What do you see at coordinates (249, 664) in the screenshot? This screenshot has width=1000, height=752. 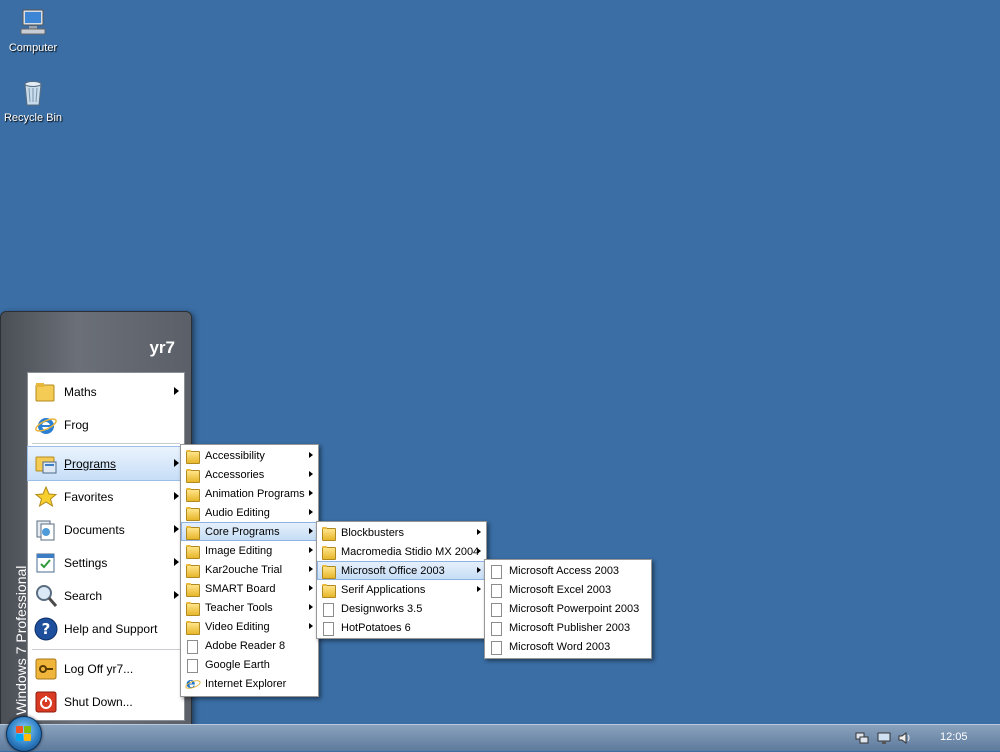 I see `menu-item-google-earth: Google Earth` at bounding box center [249, 664].